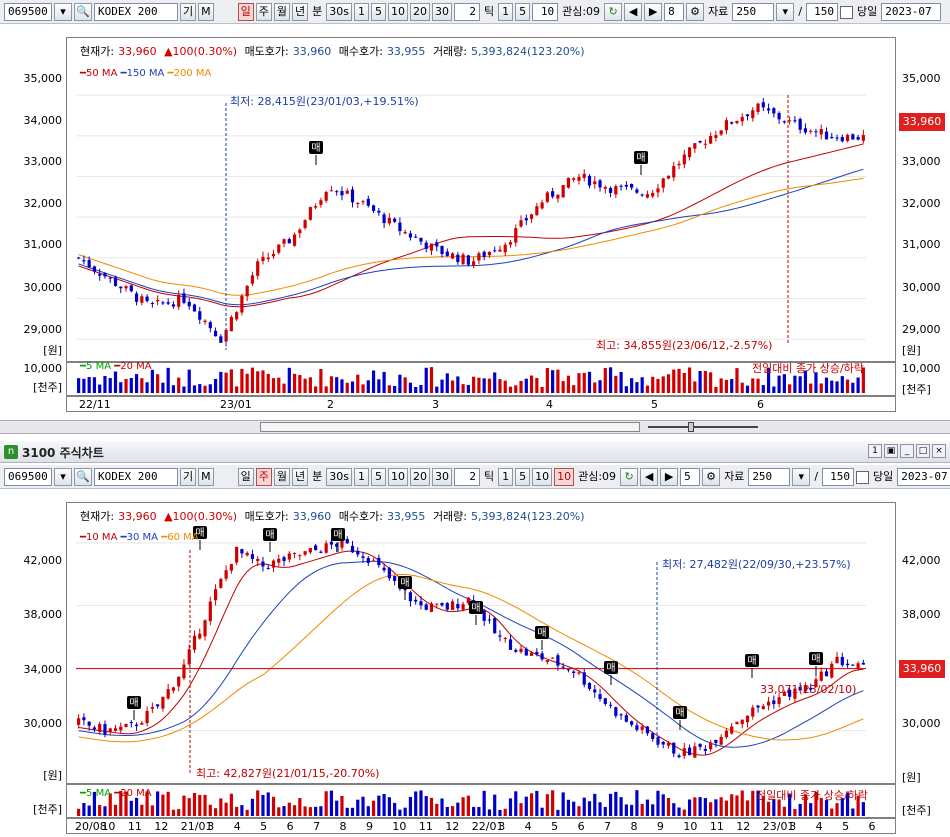 The height and width of the screenshot is (837, 950). What do you see at coordinates (691, 427) in the screenshot?
I see `zoom-slider-thumb` at bounding box center [691, 427].